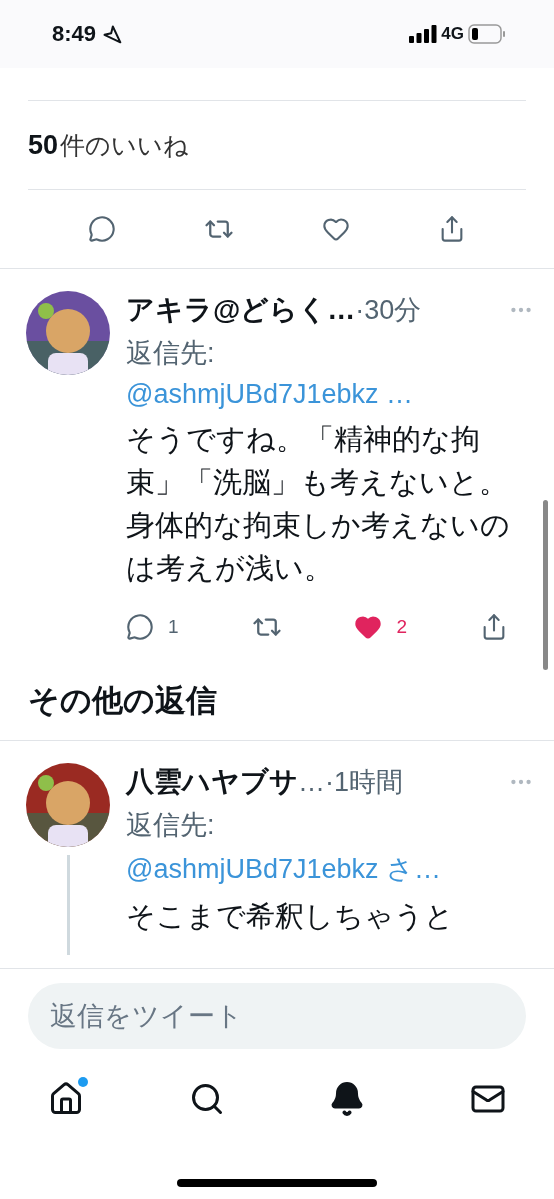 The height and width of the screenshot is (1199, 554). Describe the element at coordinates (487, 34) in the screenshot. I see `battery-icon` at that location.